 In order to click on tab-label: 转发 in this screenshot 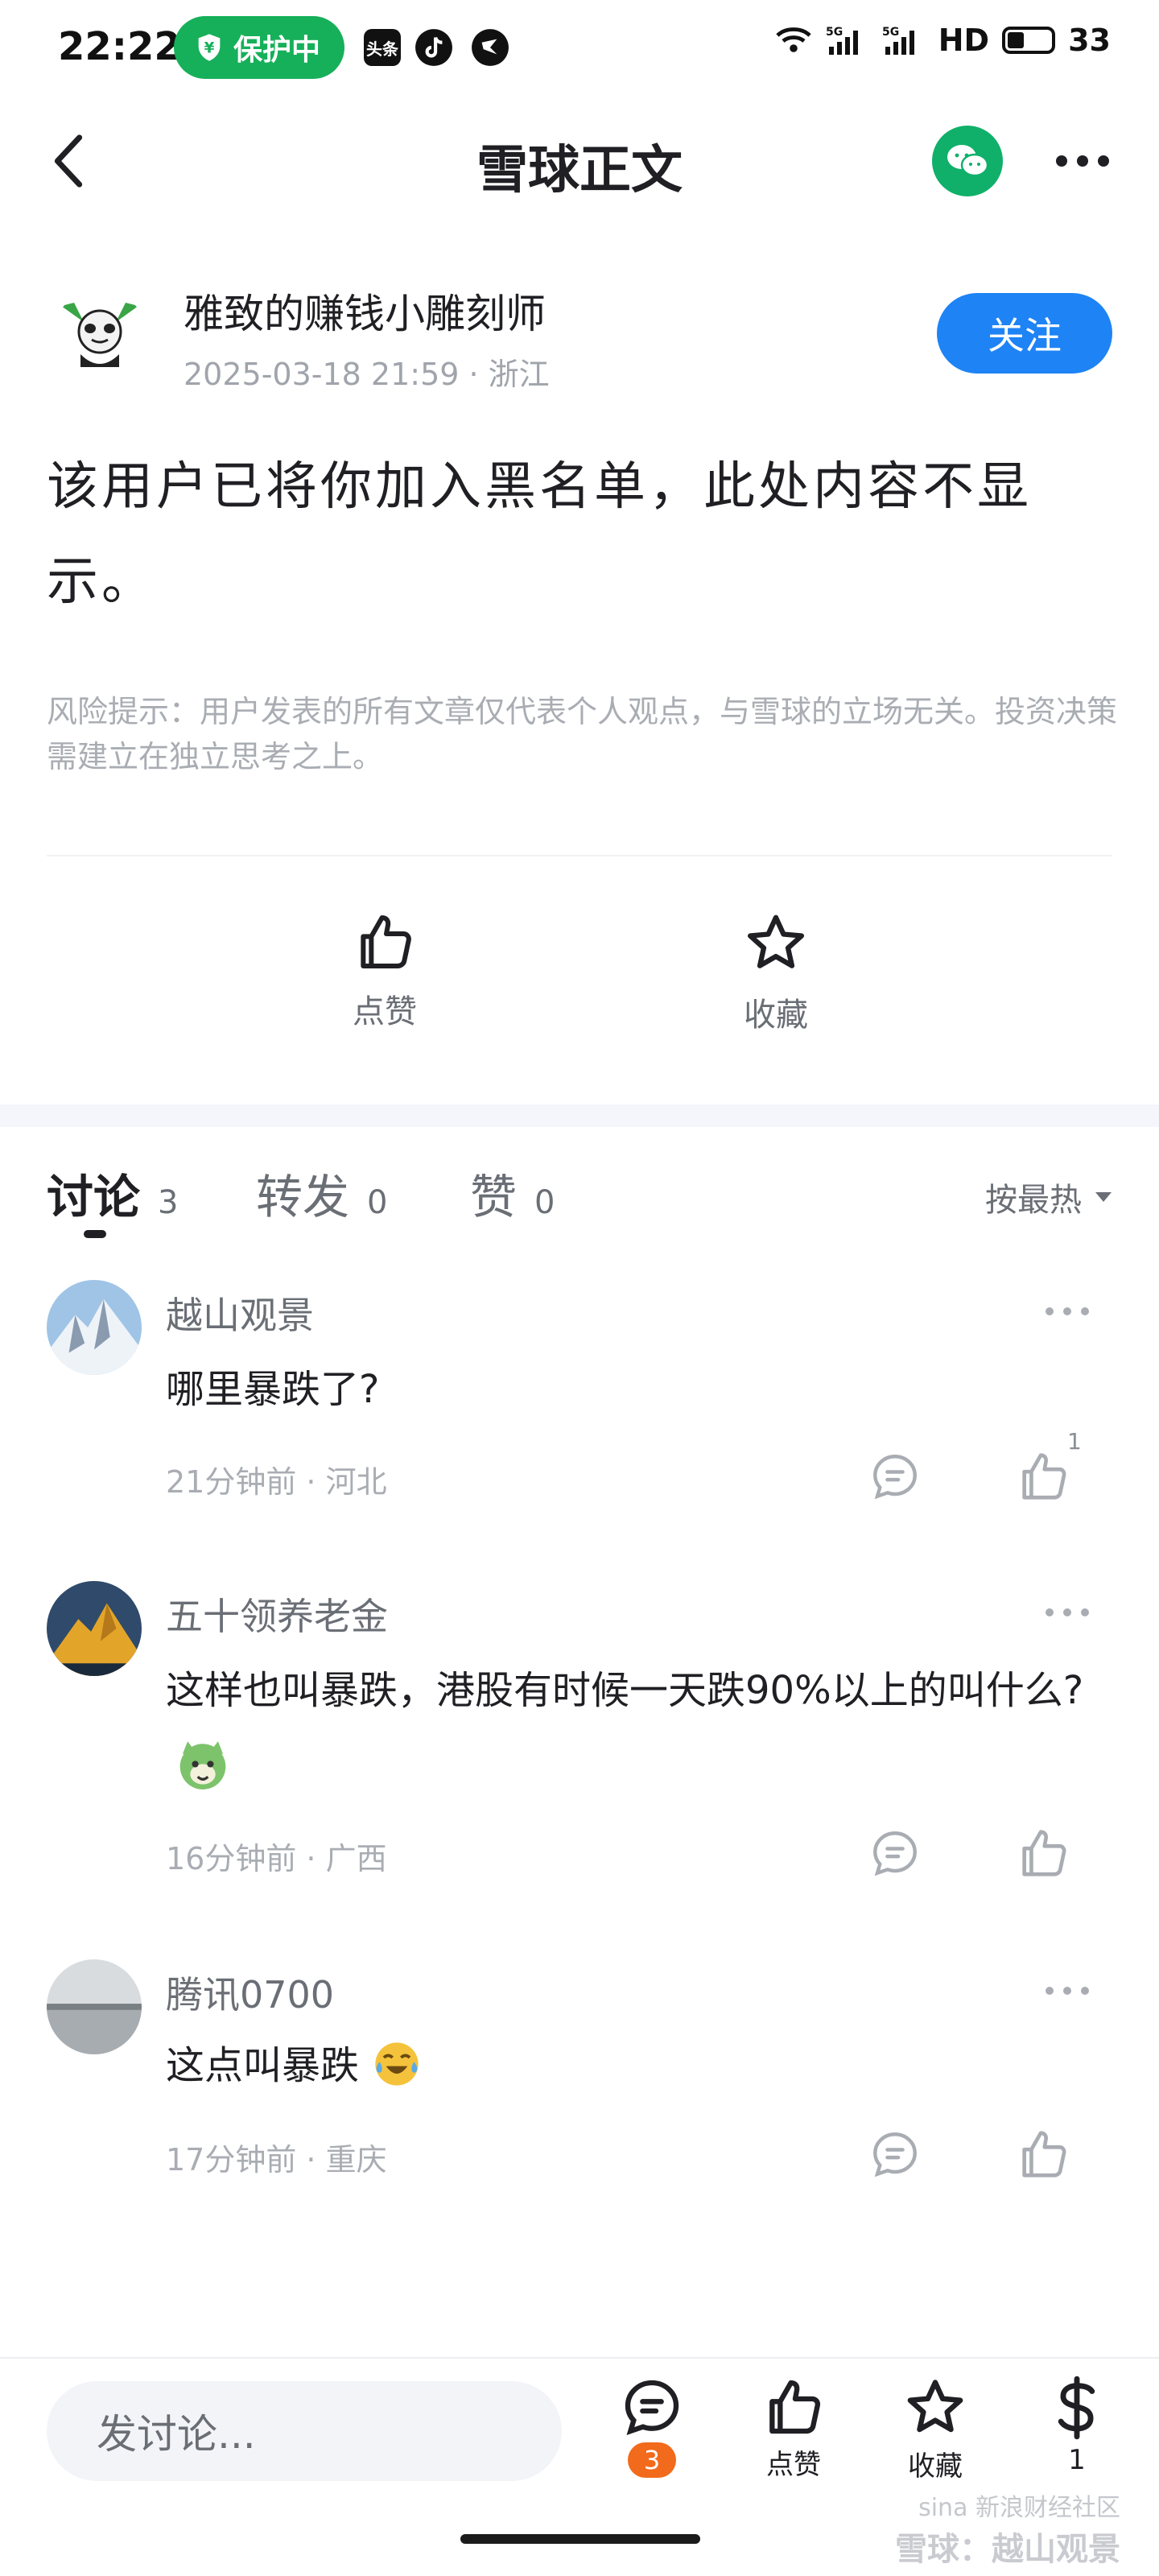, I will do `click(303, 1197)`.